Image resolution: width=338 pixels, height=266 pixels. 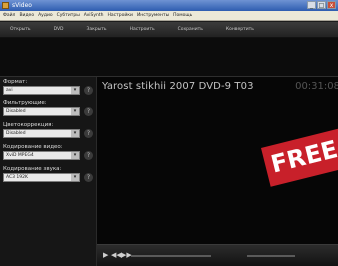 What do you see at coordinates (15, 82) in the screenshot?
I see `format-label: Формат:` at bounding box center [15, 82].